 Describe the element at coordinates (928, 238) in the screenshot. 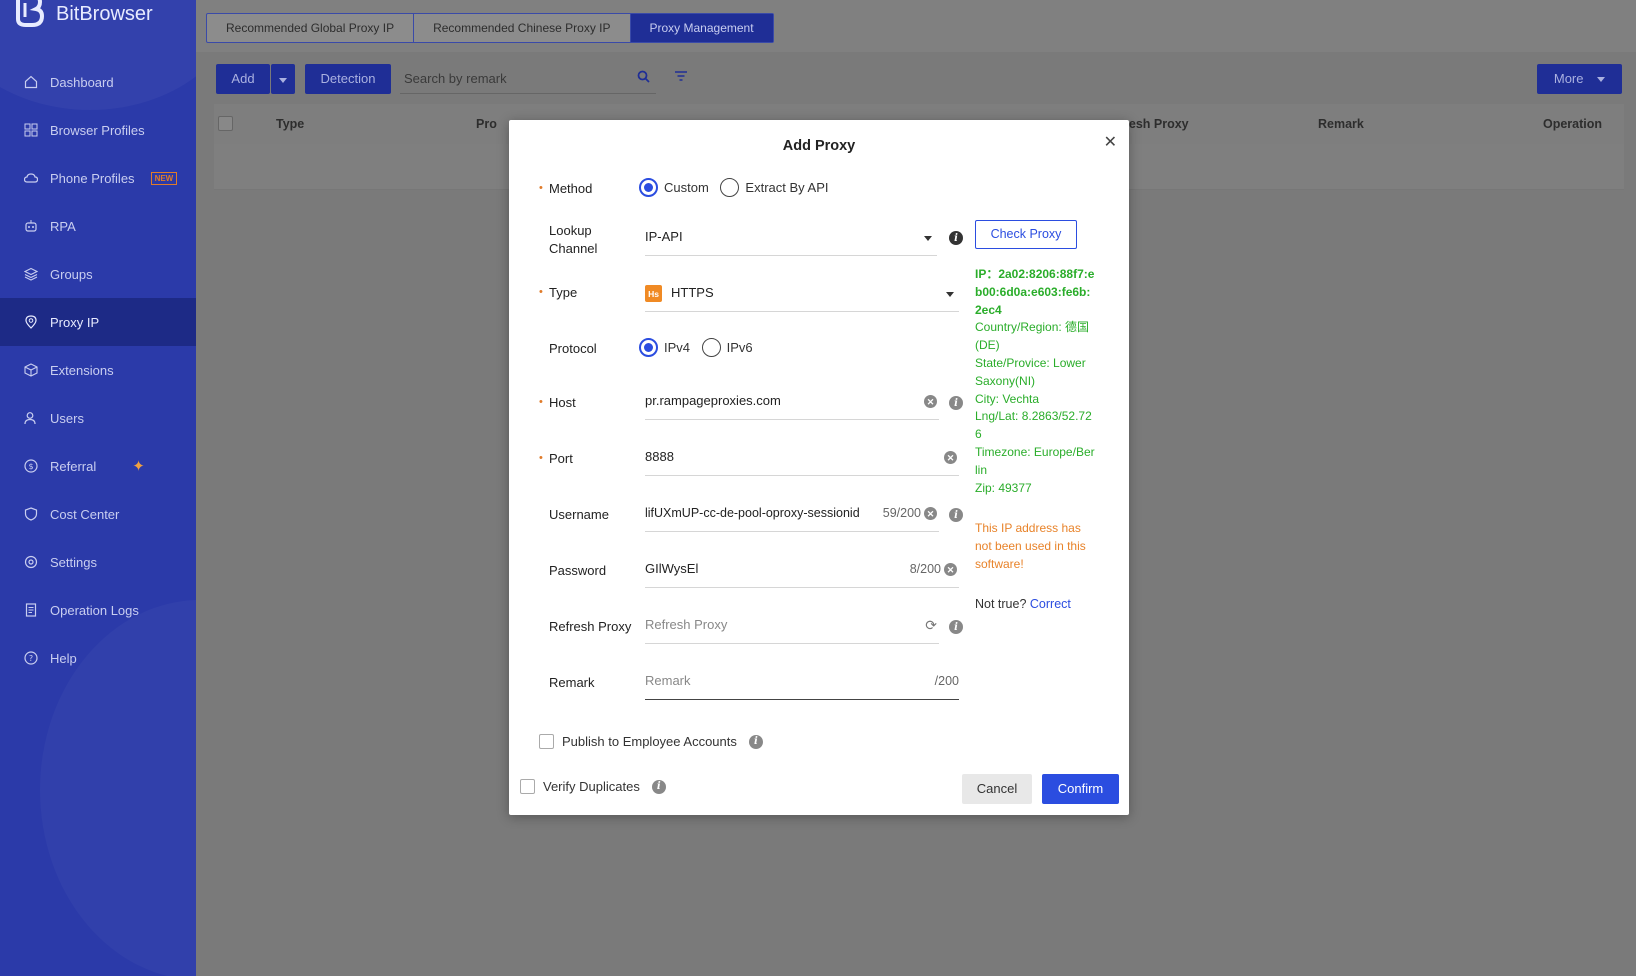

I see `chevron-down-icon` at that location.